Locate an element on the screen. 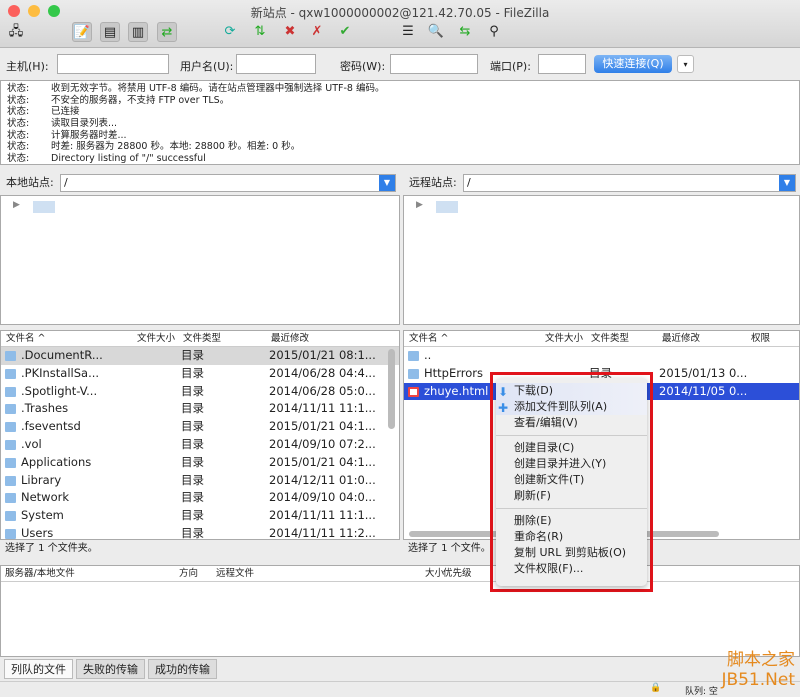 This screenshot has height=697, width=800. file-name: Library is located at coordinates (41, 479).